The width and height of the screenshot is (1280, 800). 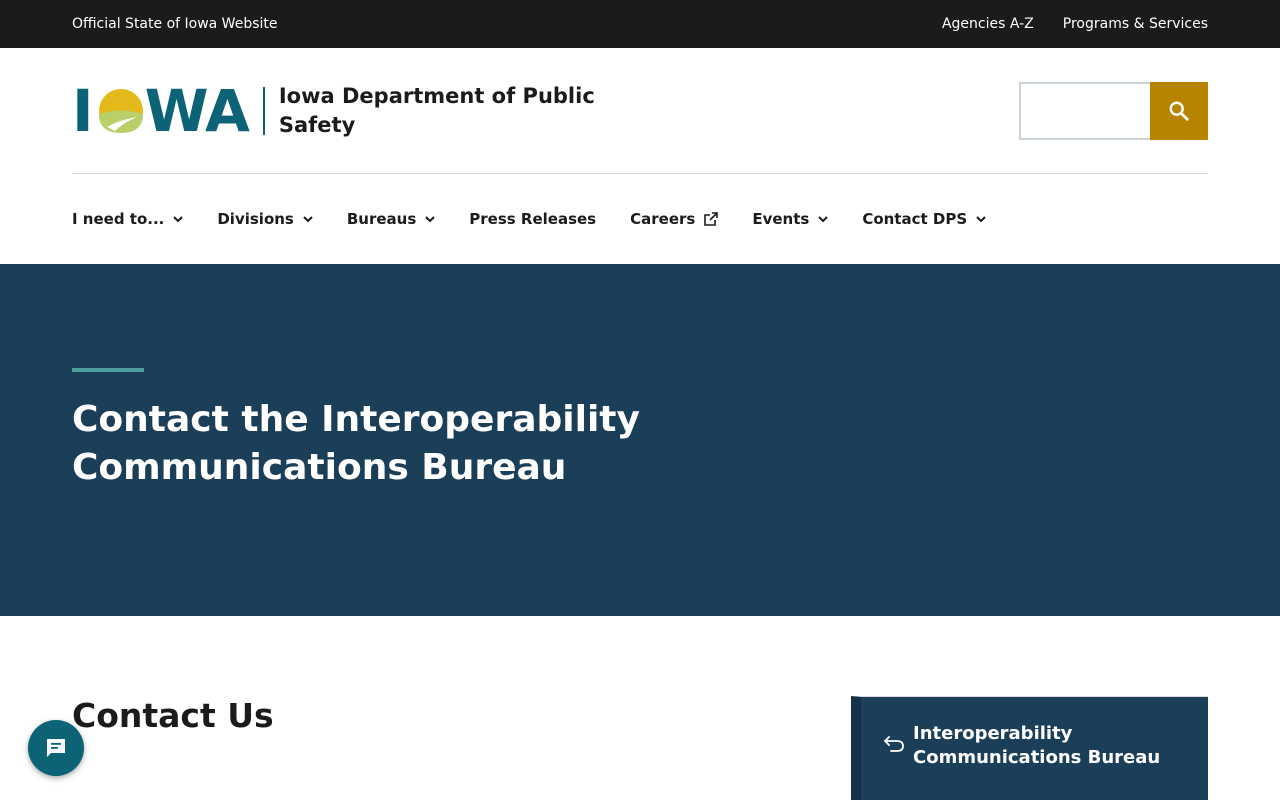 I want to click on nav-careers: Careers, so click(x=674, y=219).